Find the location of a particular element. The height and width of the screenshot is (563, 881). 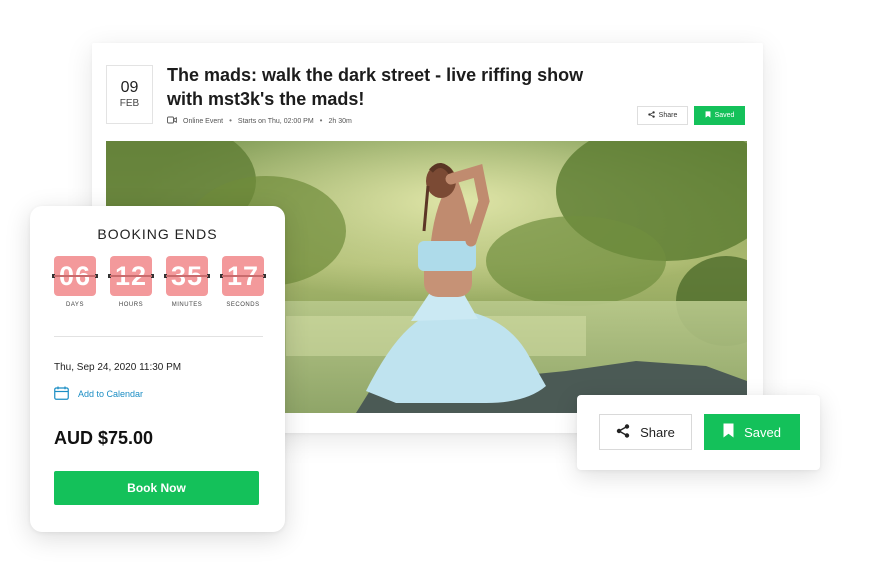

countdown-timer: 06 DAYS 12 HOURS 35 MINUTES 17 SECONDS is located at coordinates (159, 282).